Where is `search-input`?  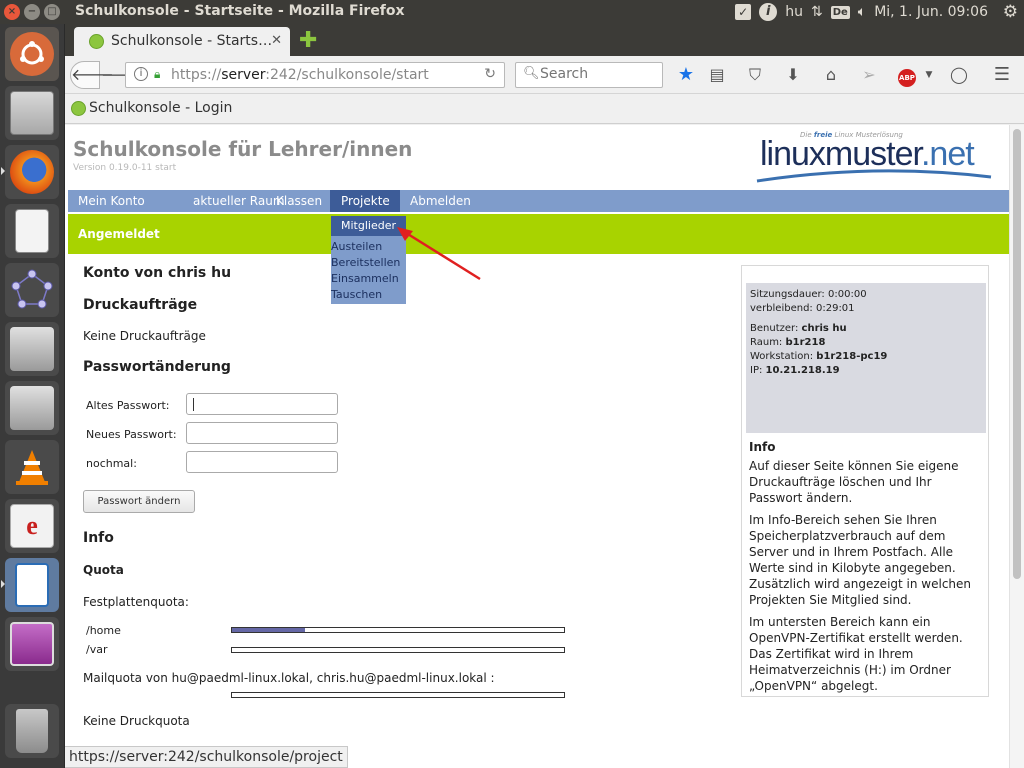
search-input is located at coordinates (599, 74).